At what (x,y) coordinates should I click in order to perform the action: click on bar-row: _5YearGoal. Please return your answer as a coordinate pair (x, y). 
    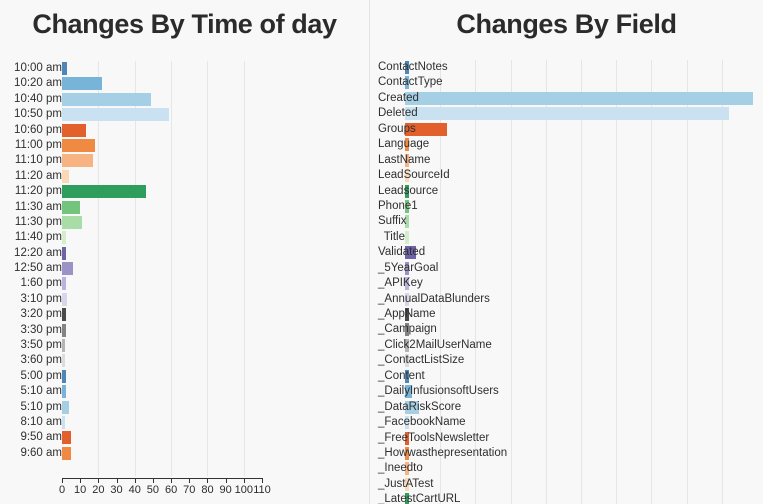
    Looking at the image, I should click on (567, 268).